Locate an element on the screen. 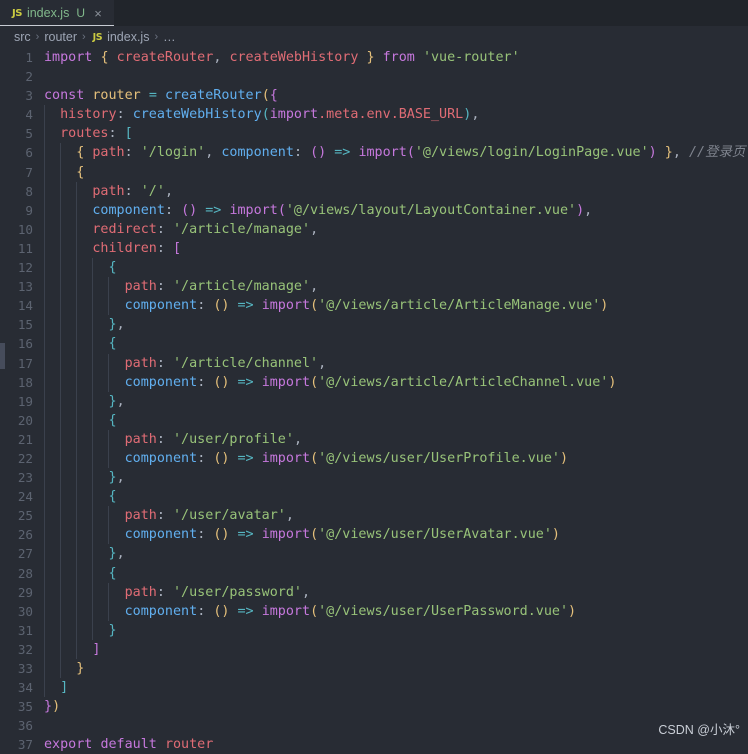 Image resolution: width=748 pixels, height=754 pixels. code-token: , is located at coordinates (120, 478).